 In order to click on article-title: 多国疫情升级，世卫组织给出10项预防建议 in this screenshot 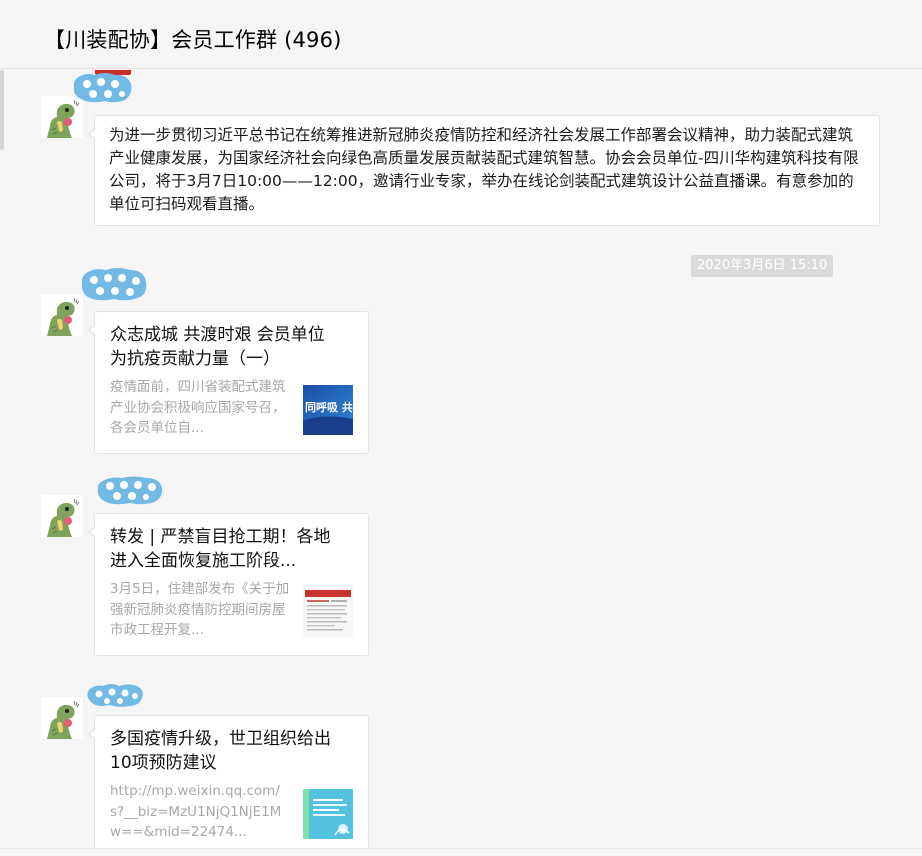, I will do `click(220, 751)`.